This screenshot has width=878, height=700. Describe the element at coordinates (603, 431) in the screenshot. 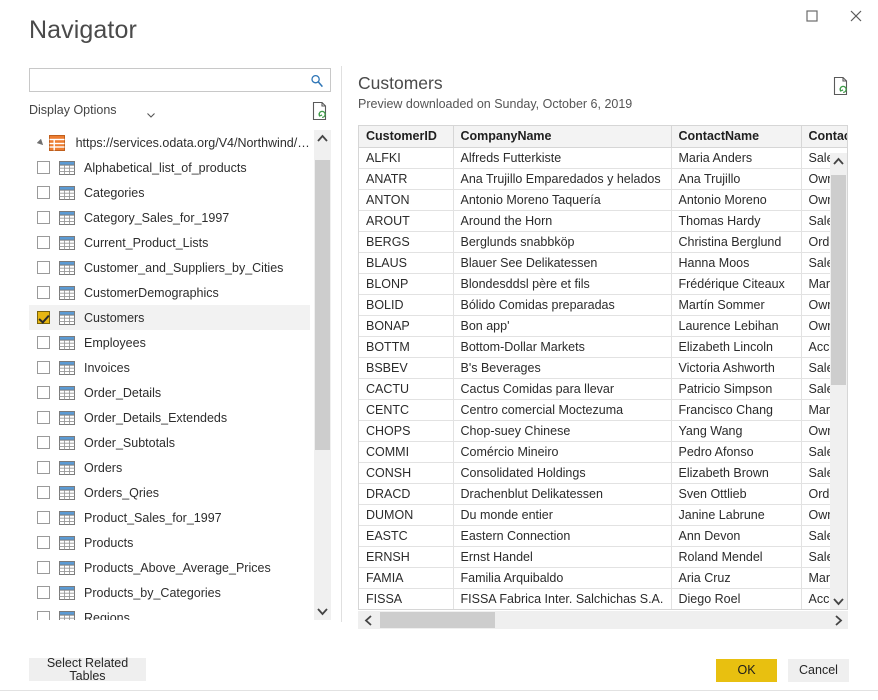

I see `table-row: CHOPS Chop-suey Chinese Yang Wang Owner` at that location.